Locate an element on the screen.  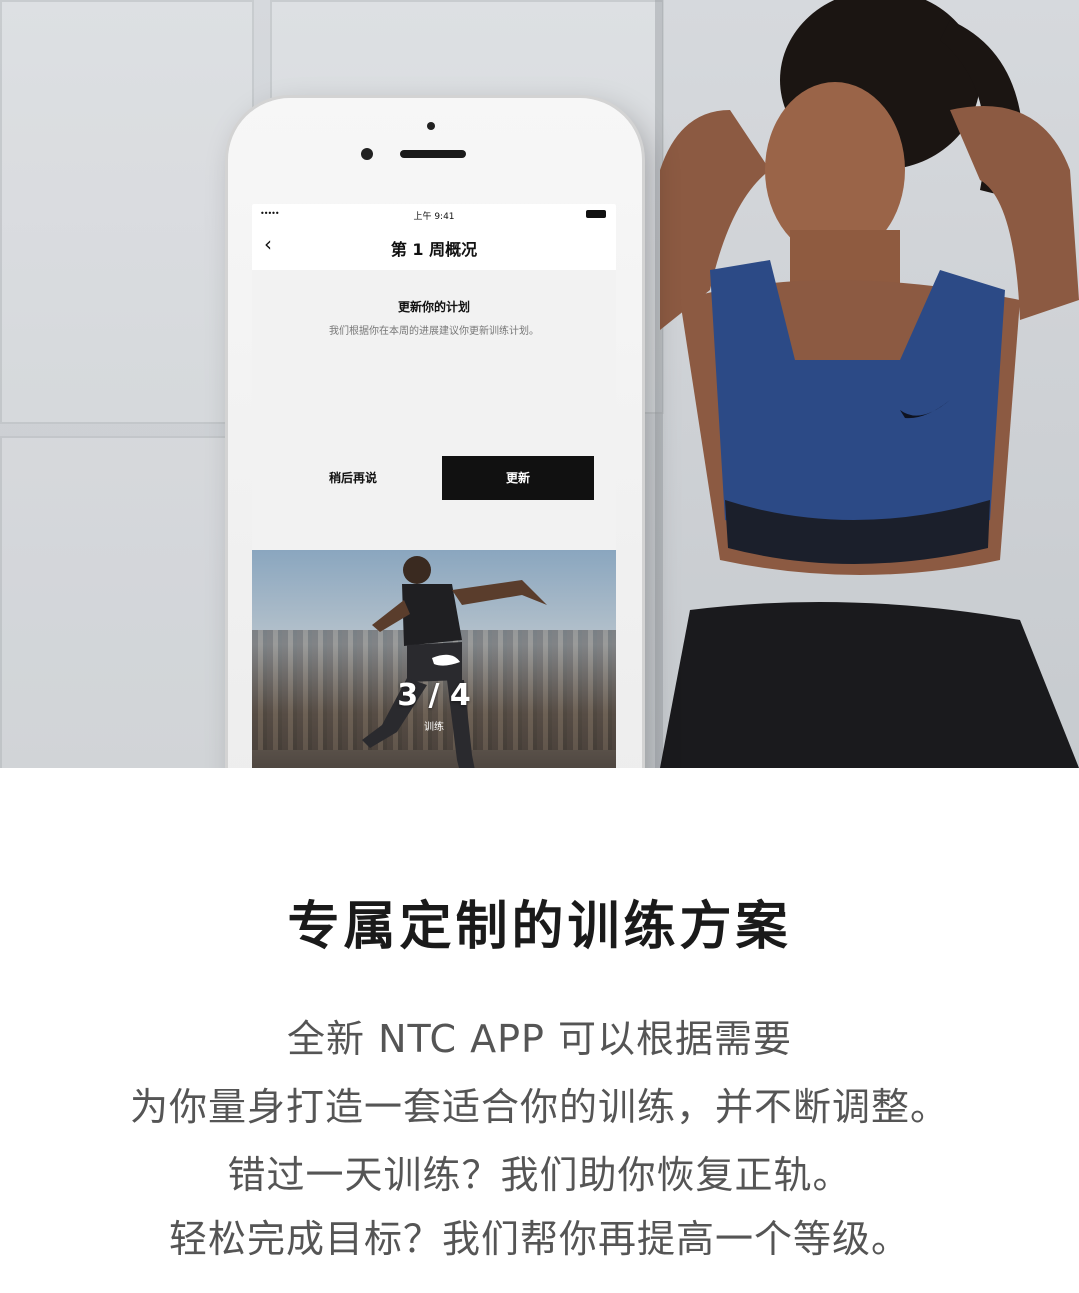
battery-icon is located at coordinates (596, 214).